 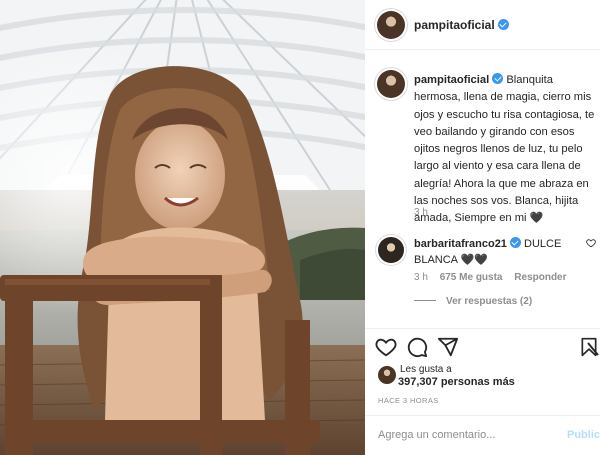 I want to click on header-avatar, so click(x=391, y=25).